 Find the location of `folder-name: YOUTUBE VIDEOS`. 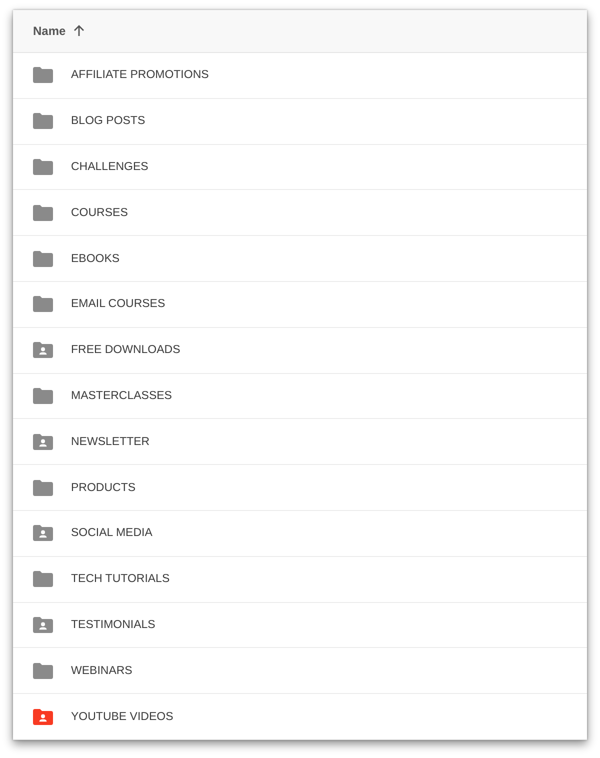

folder-name: YOUTUBE VIDEOS is located at coordinates (122, 716).